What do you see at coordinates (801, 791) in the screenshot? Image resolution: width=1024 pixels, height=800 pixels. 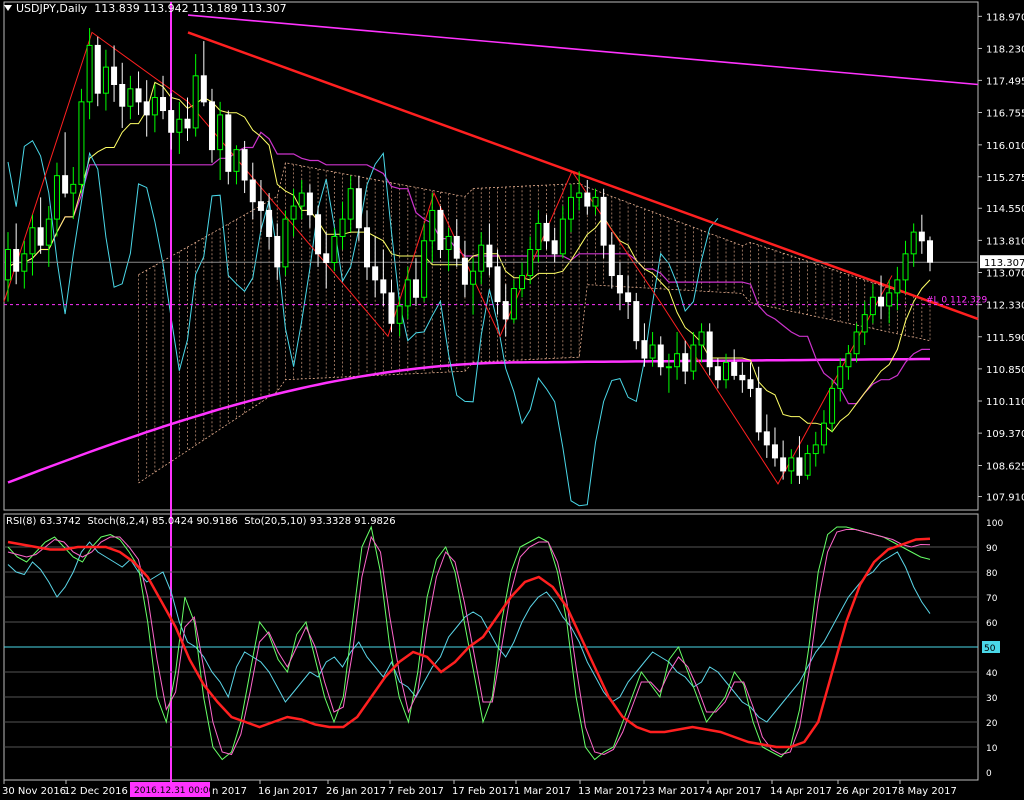 I see `date-axis-label: 14 Apr 2017` at bounding box center [801, 791].